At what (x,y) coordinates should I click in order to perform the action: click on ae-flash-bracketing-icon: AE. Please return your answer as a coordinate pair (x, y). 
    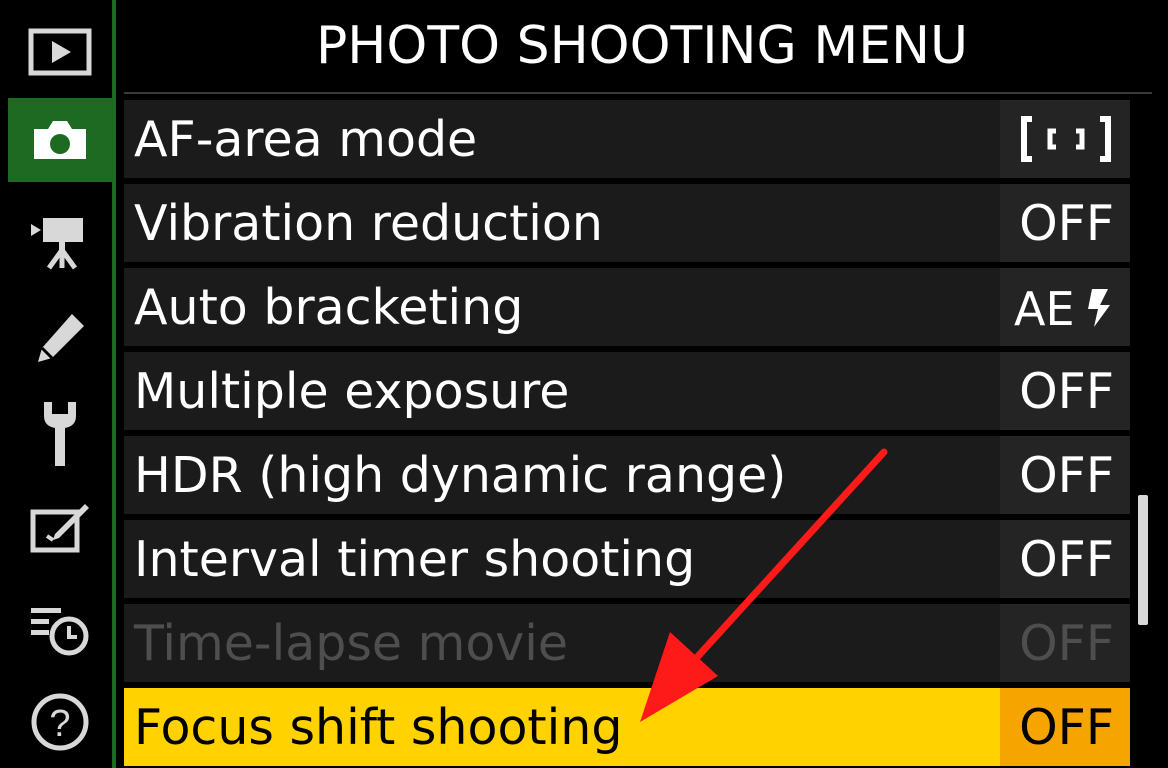
    Looking at the image, I should click on (1062, 307).